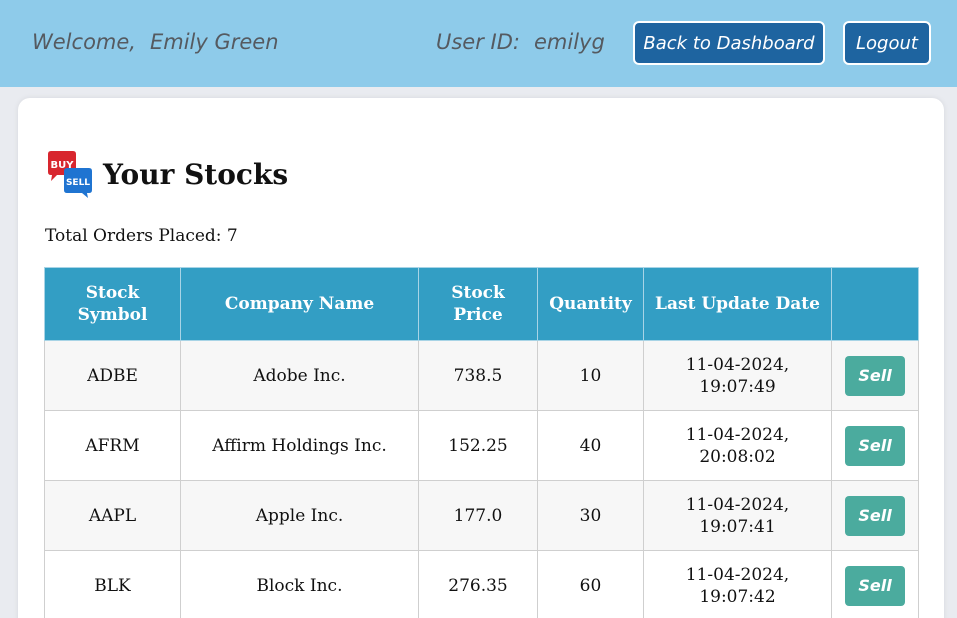 The height and width of the screenshot is (618, 957). I want to click on company-name-cell: Apple Inc., so click(299, 515).